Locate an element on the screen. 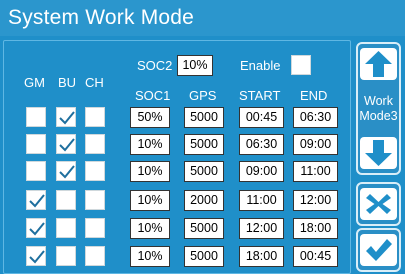  header-ch: CH is located at coordinates (94, 82).